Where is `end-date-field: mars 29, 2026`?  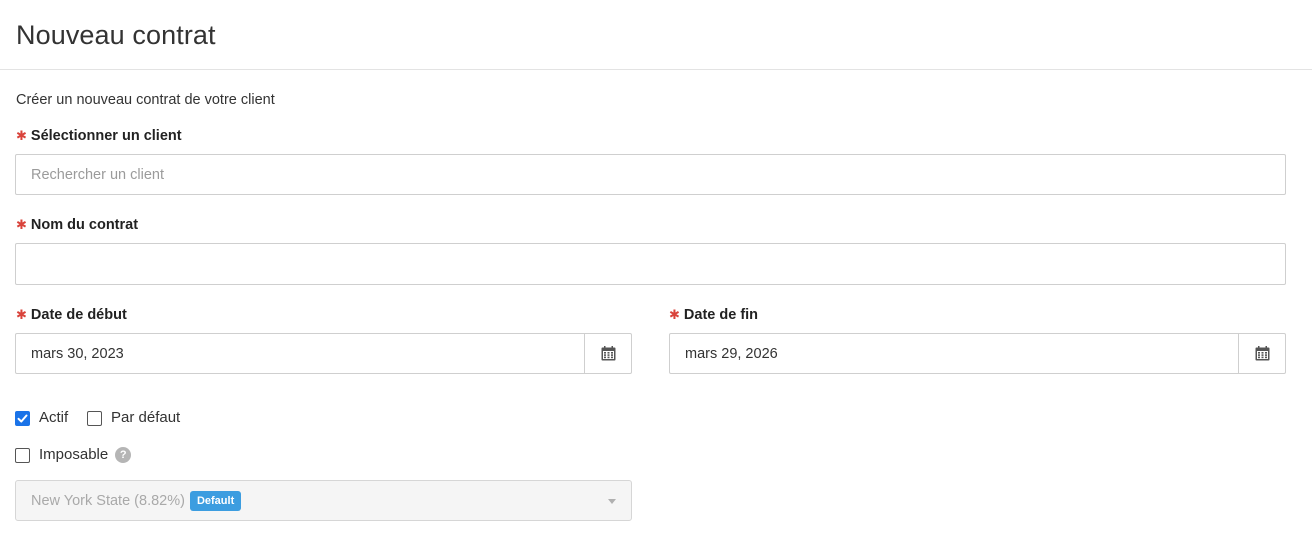 end-date-field: mars 29, 2026 is located at coordinates (977, 353).